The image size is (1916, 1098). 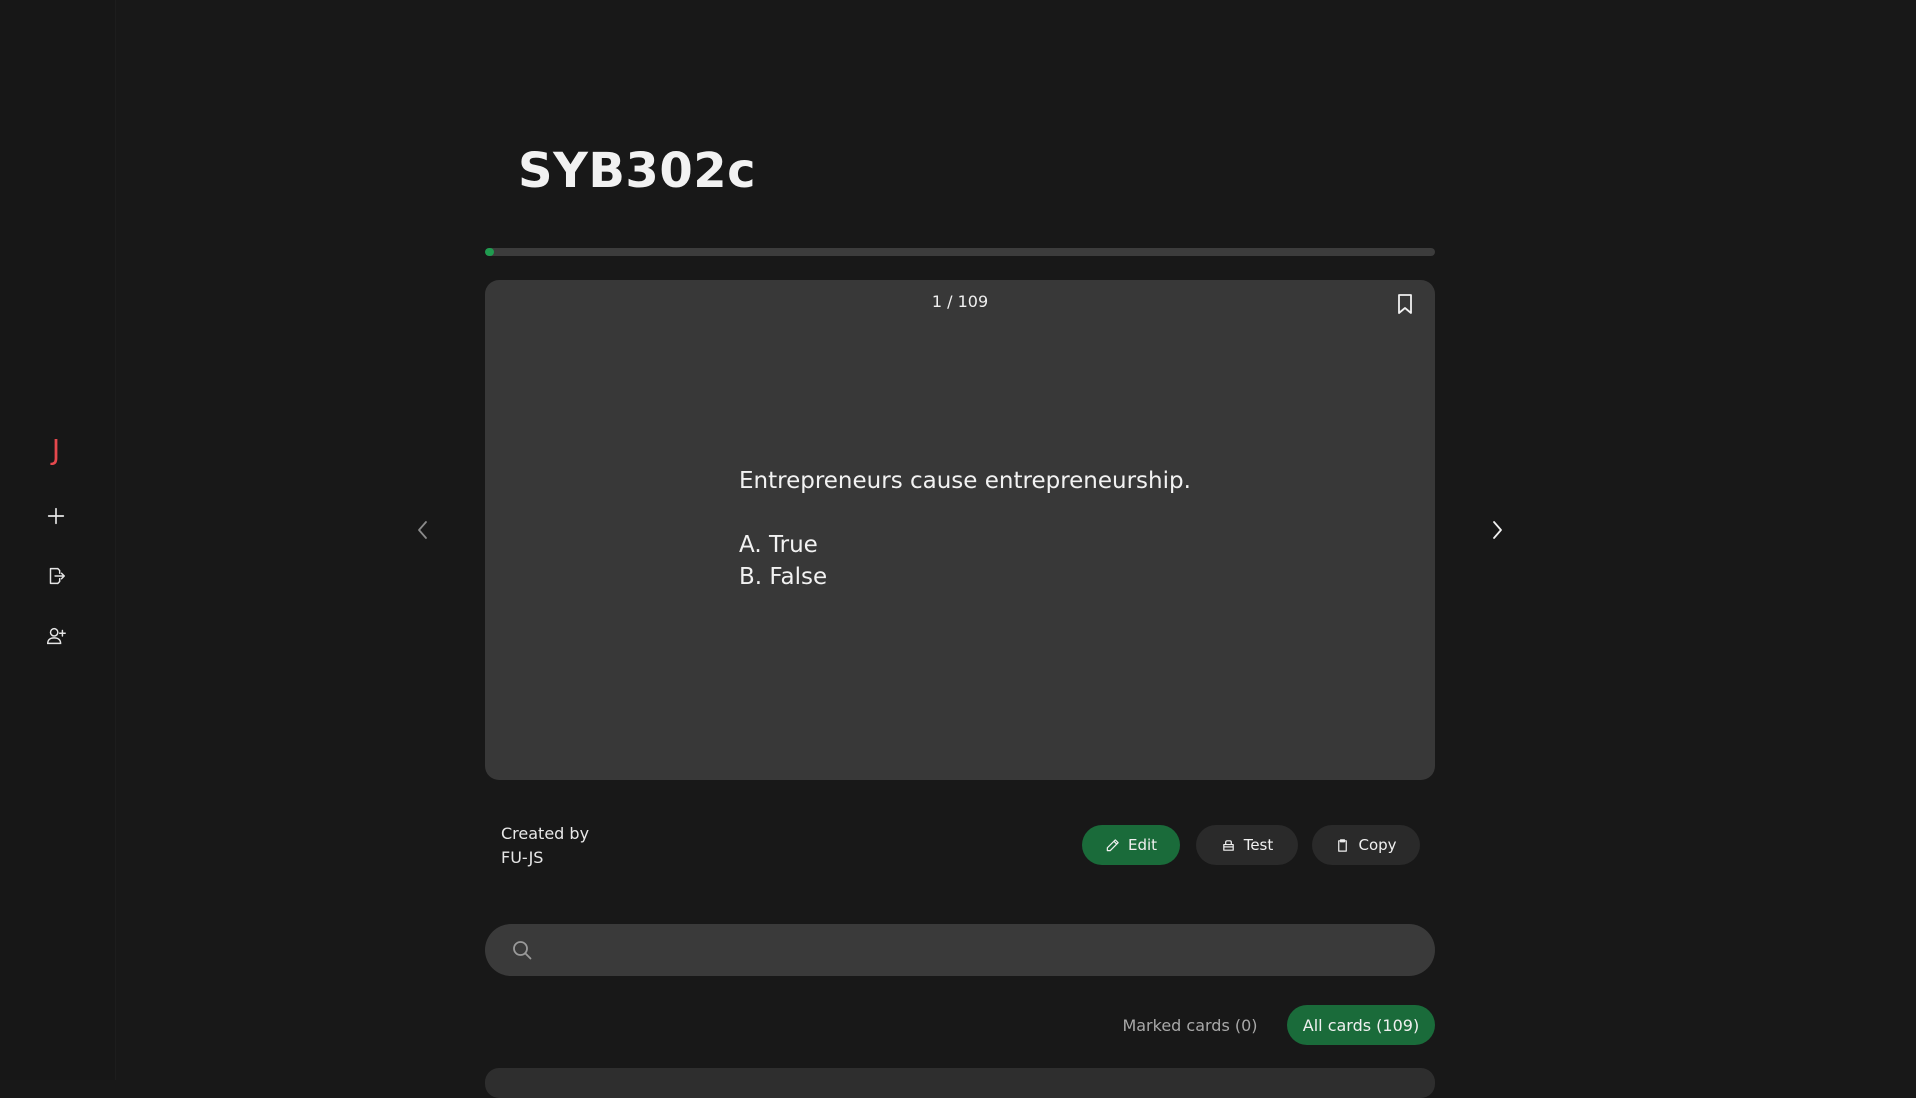 I want to click on test-icon, so click(x=1228, y=845).